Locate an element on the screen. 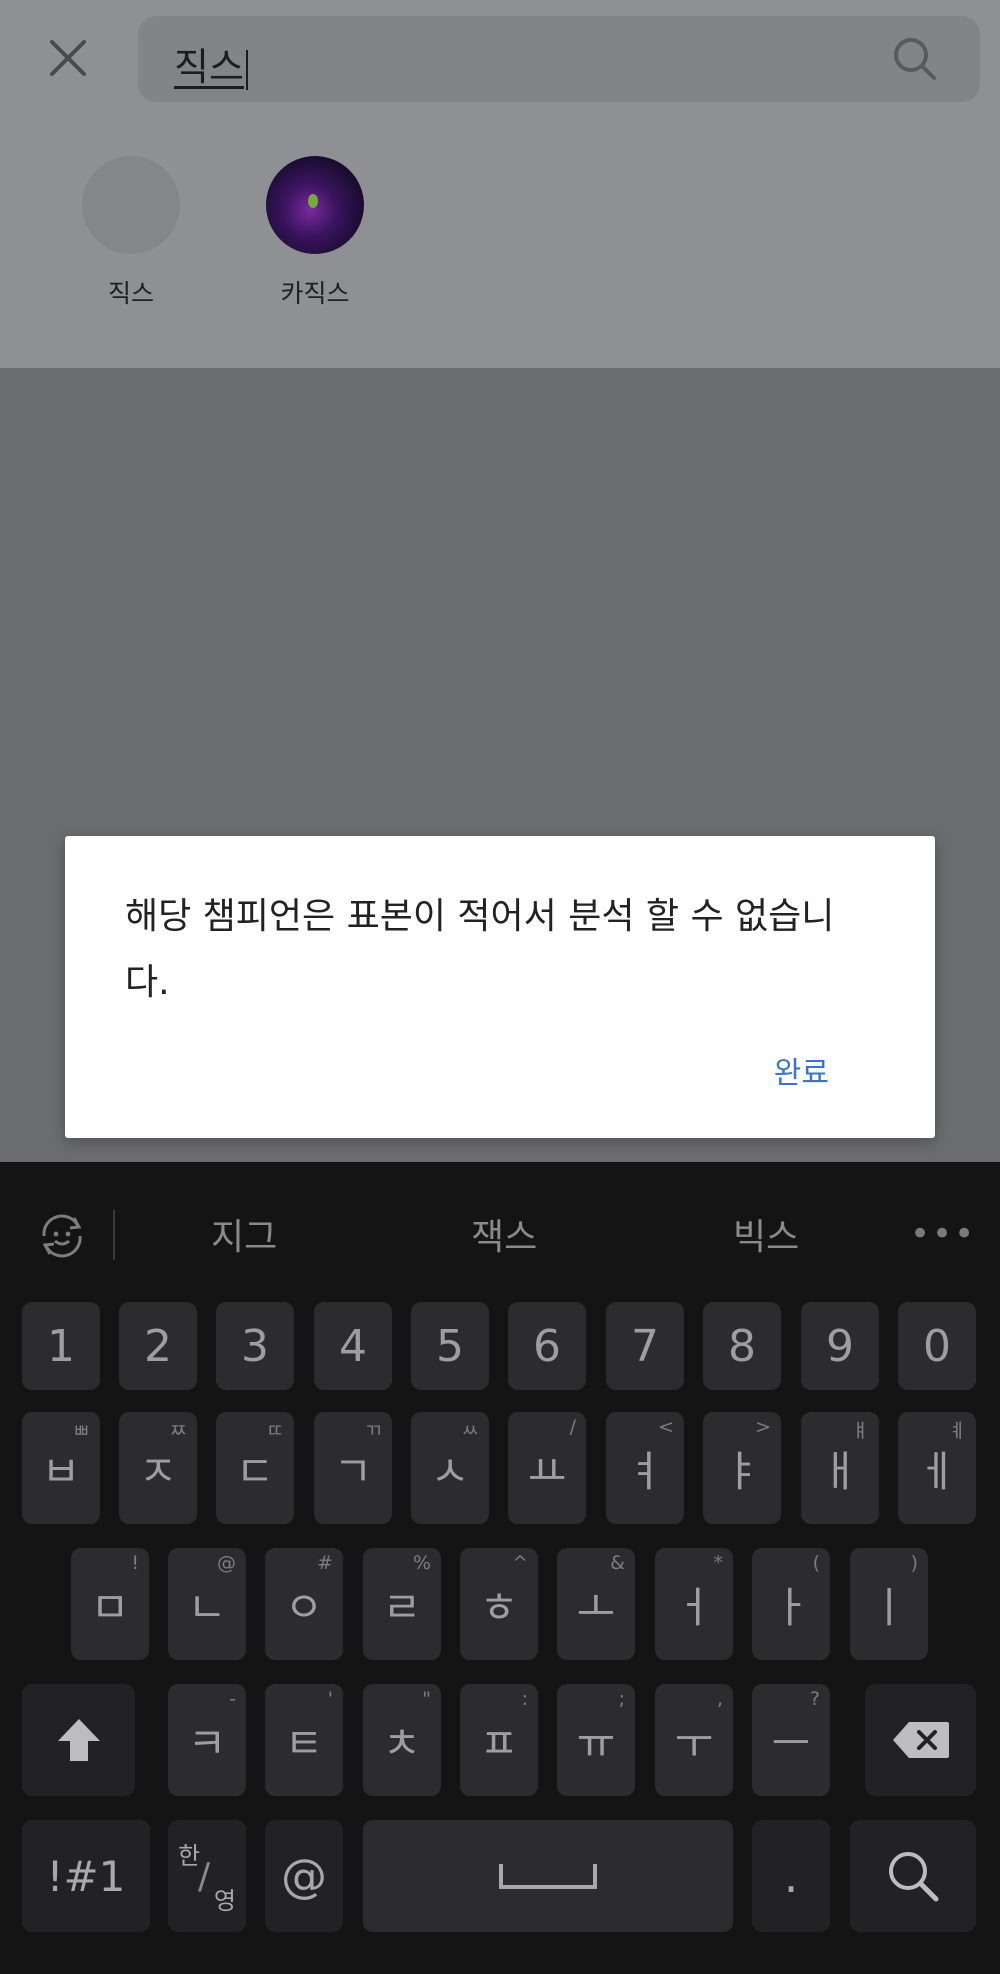 Image resolution: width=1000 pixels, height=1974 pixels. key-o: & ㅗ is located at coordinates (596, 1604).